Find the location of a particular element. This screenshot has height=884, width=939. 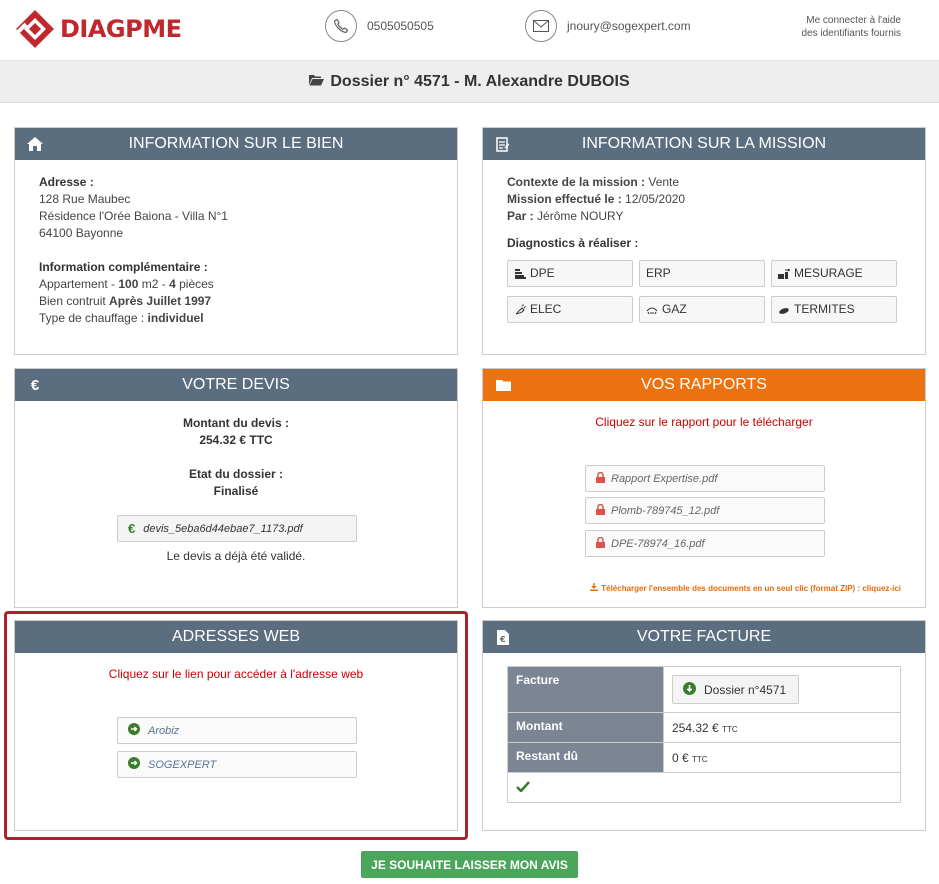

table-row: Facture Dossier n°4571 is located at coordinates (704, 689).